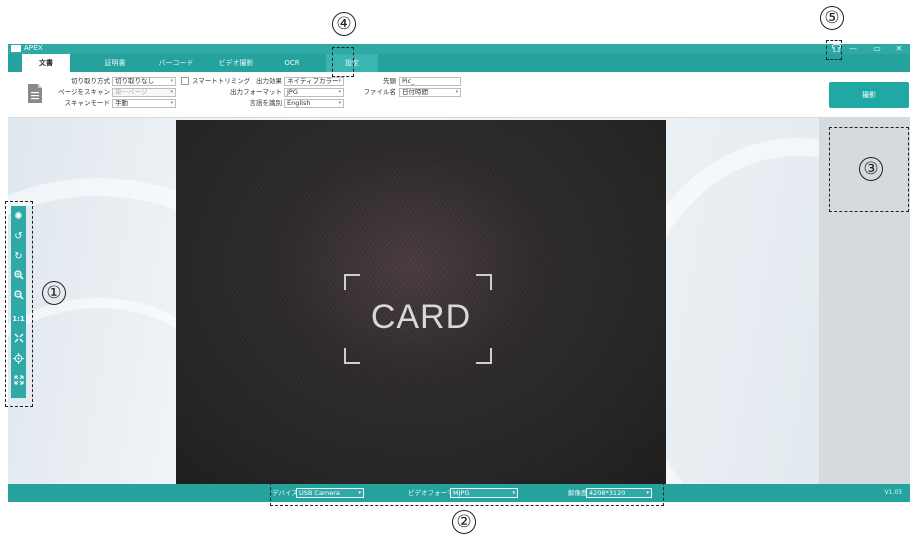  What do you see at coordinates (871, 169) in the screenshot?
I see `callout-3: ③` at bounding box center [871, 169].